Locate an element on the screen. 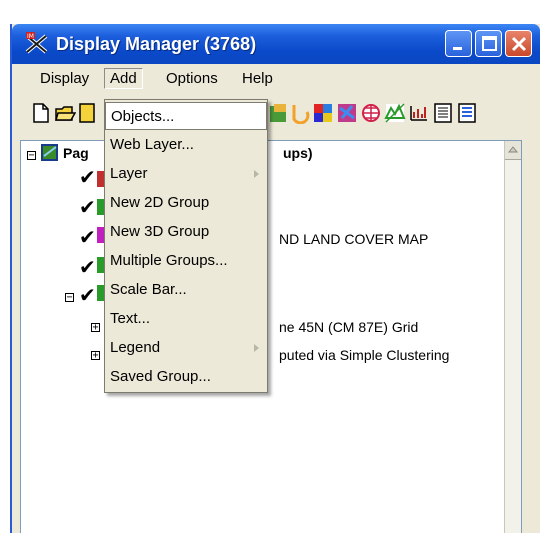 The width and height of the screenshot is (540, 533). globe-grid-icon is located at coordinates (371, 113).